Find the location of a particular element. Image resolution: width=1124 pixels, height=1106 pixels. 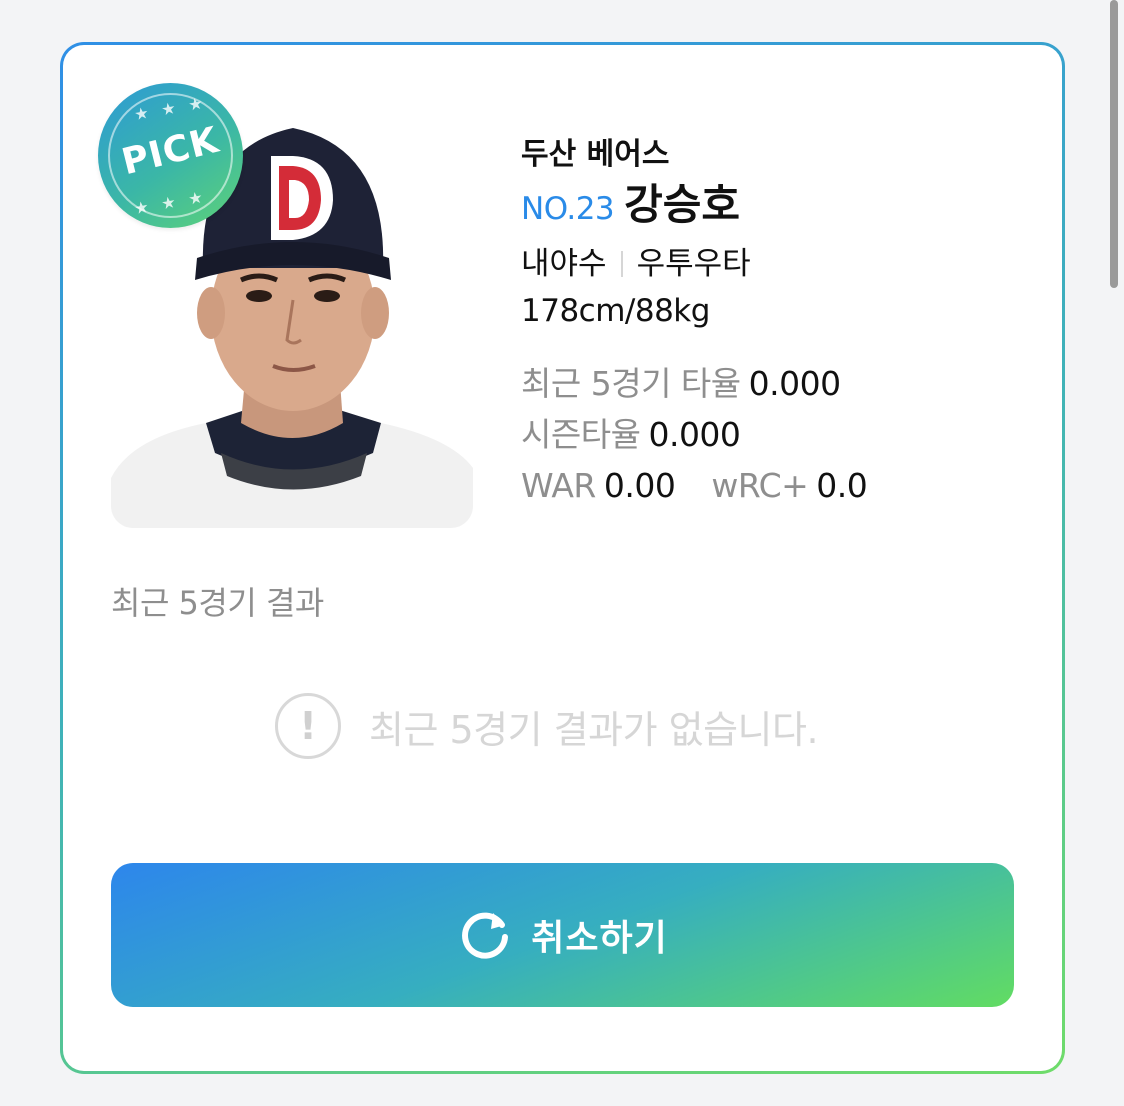

recent5-avg-row: 최근 5경기 타율 0.000 is located at coordinates (781, 383).